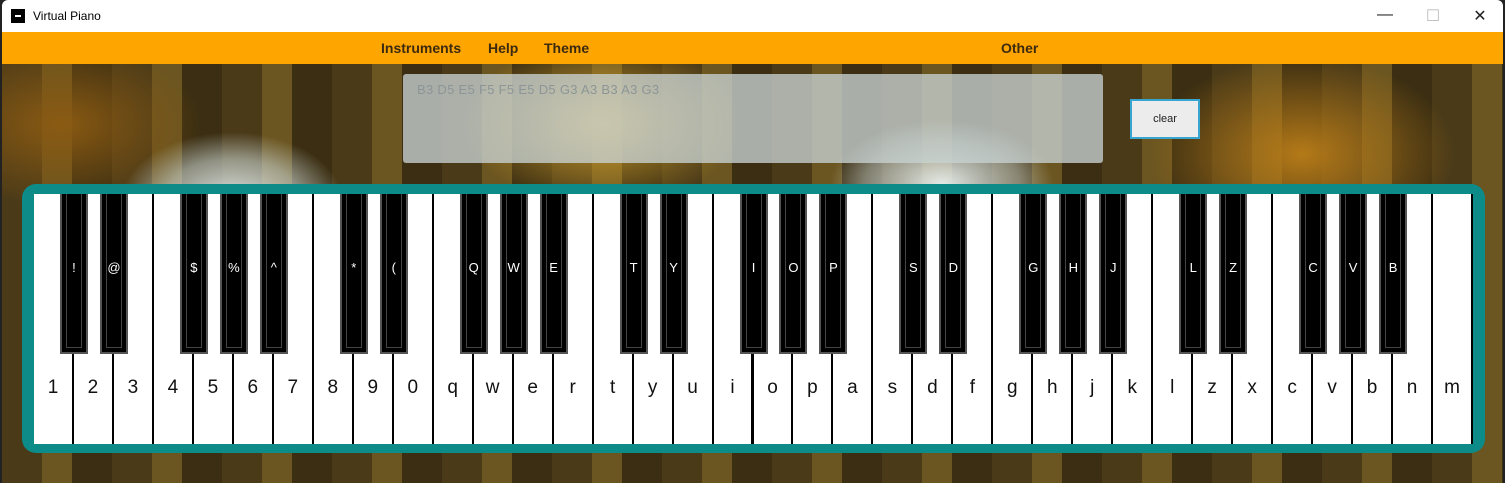 Image resolution: width=1505 pixels, height=483 pixels. What do you see at coordinates (473, 274) in the screenshot?
I see `black-key: Q` at bounding box center [473, 274].